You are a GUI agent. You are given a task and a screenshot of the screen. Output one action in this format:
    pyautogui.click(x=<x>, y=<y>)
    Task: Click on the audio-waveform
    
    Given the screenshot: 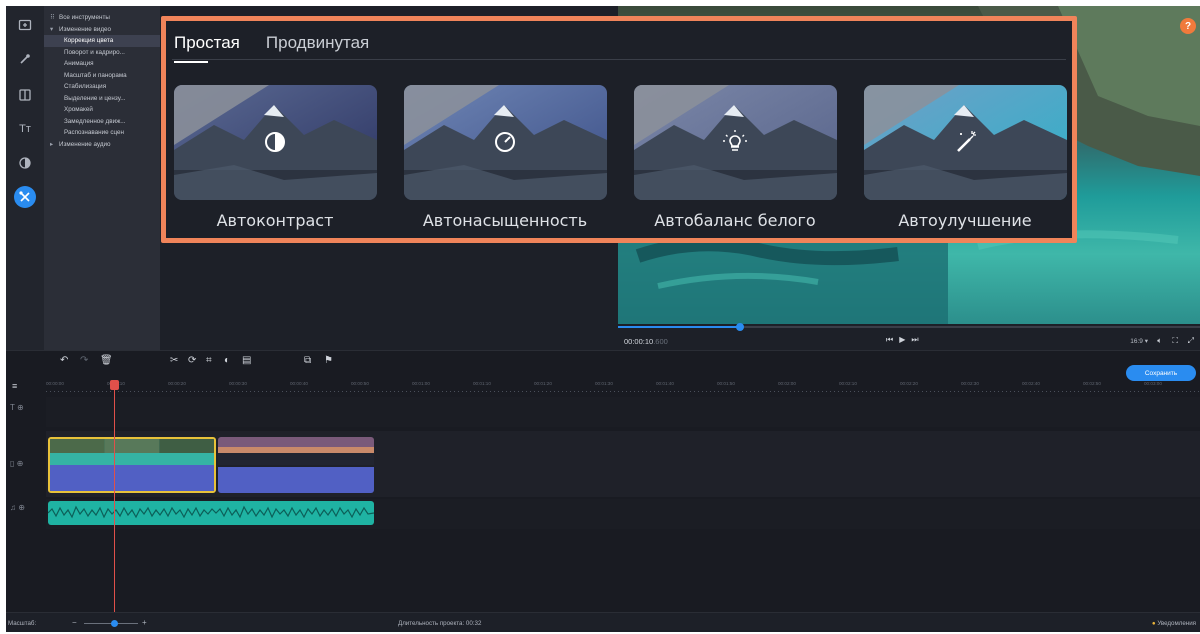 What is the action you would take?
    pyautogui.click(x=211, y=512)
    